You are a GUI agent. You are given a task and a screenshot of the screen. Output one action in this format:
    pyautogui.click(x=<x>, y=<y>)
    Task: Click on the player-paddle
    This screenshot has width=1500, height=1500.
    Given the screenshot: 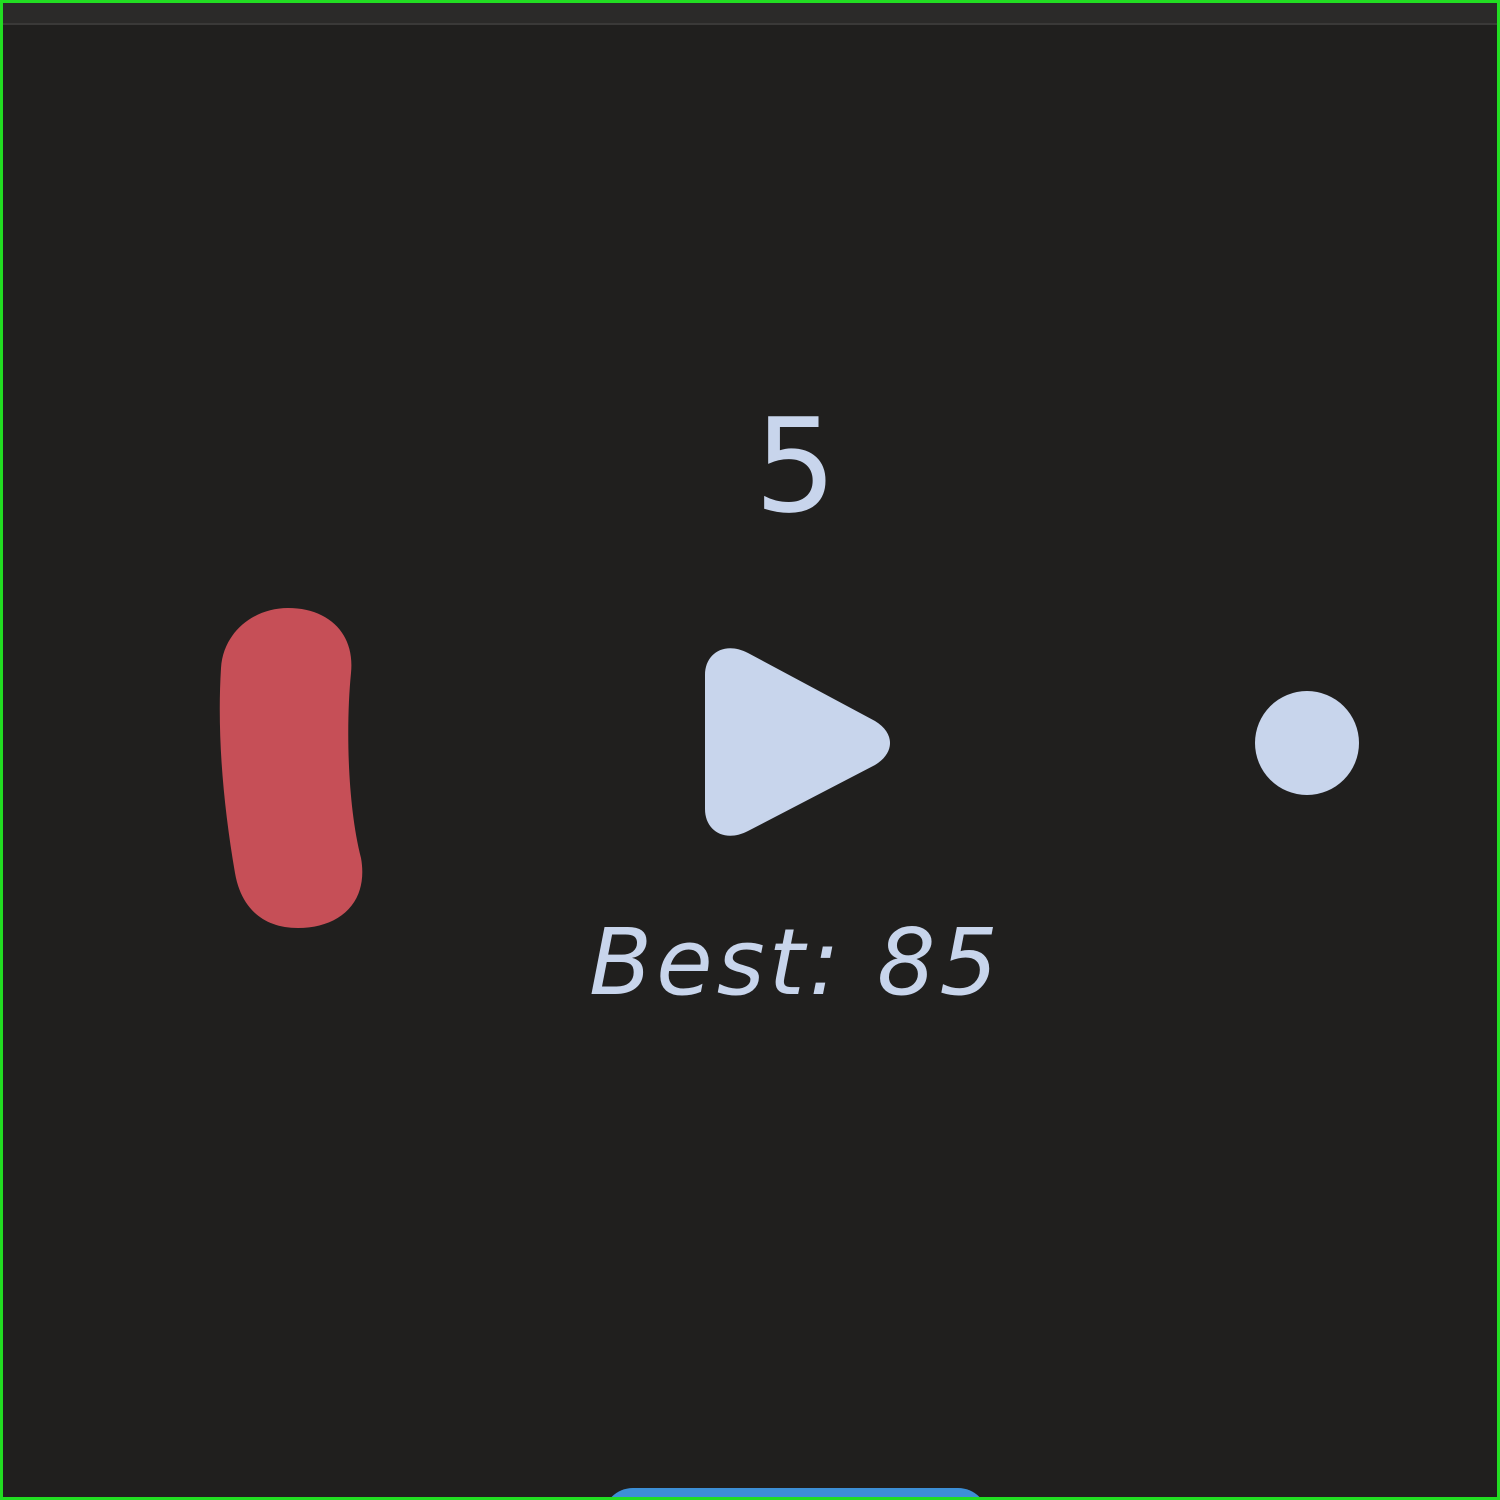 What is the action you would take?
    pyautogui.click(x=291, y=768)
    